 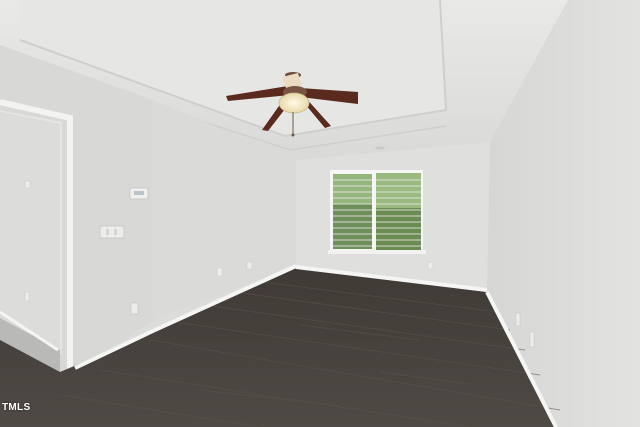 I want to click on thermostat-display, so click(x=139, y=193).